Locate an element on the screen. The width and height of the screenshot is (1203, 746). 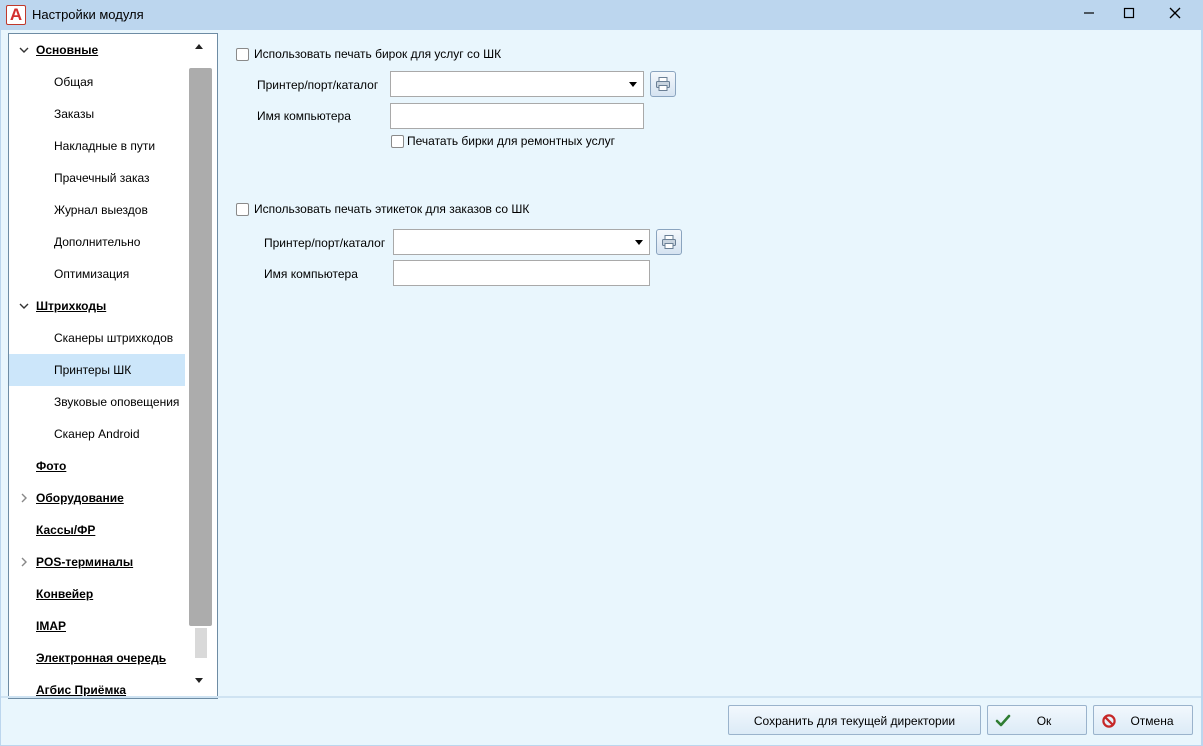
use-tag-printing-checkbox is located at coordinates (242, 54).